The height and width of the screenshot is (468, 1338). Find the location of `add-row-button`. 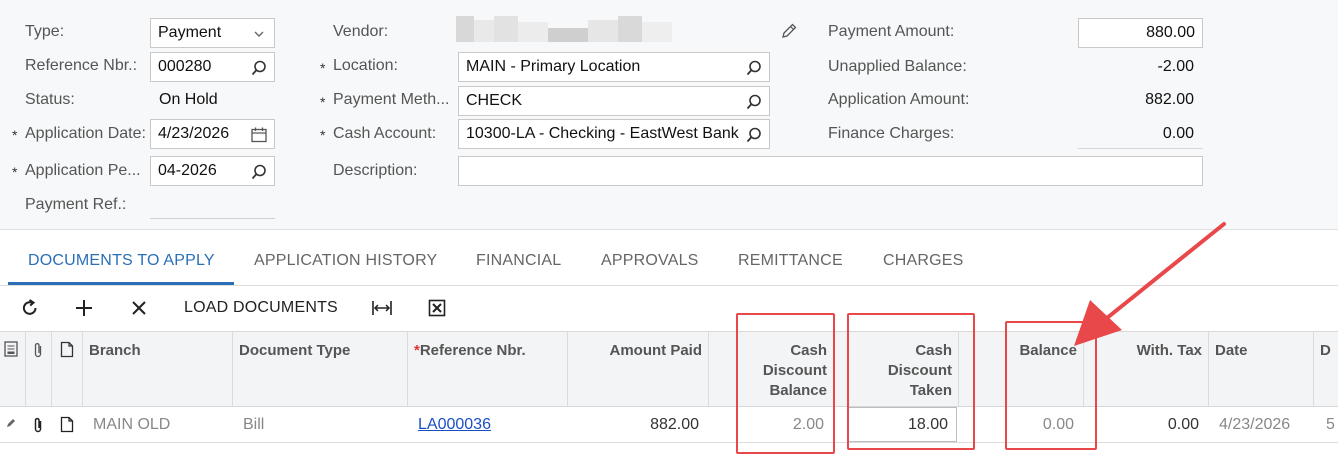

add-row-button is located at coordinates (84, 308).